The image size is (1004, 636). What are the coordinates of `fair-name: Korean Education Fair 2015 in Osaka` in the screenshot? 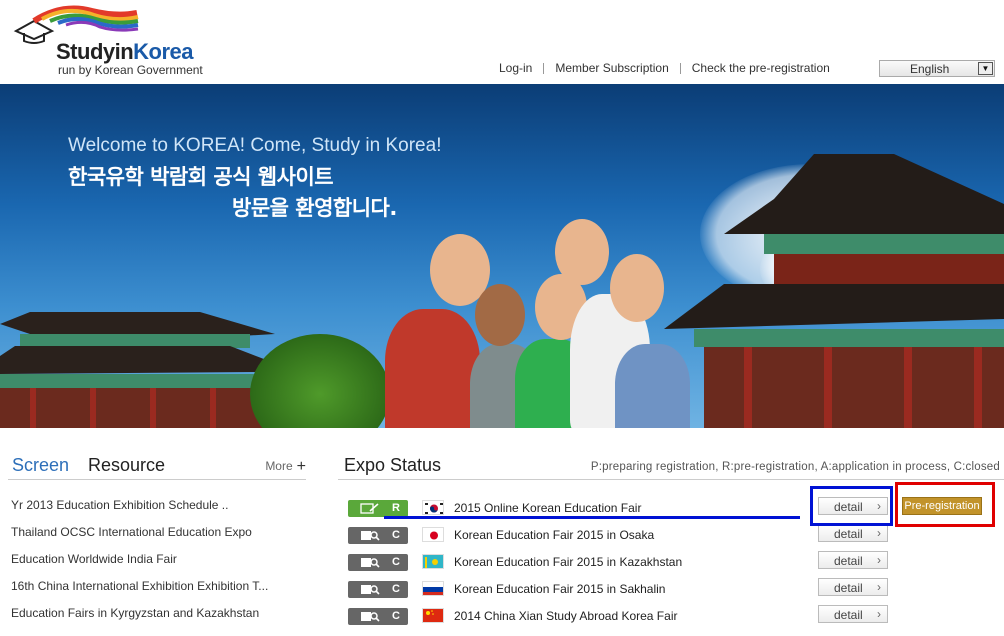 It's located at (554, 535).